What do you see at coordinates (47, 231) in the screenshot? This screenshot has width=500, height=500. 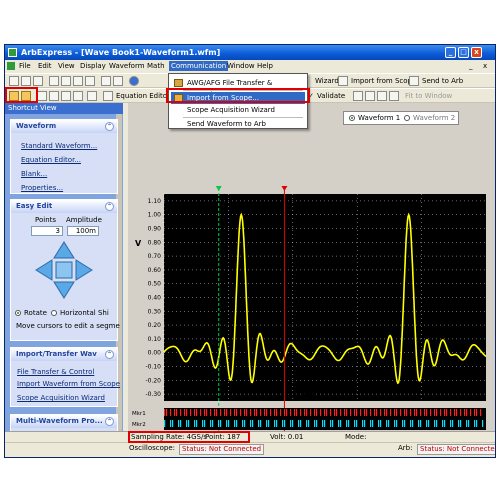 I see `points-input: 3` at bounding box center [47, 231].